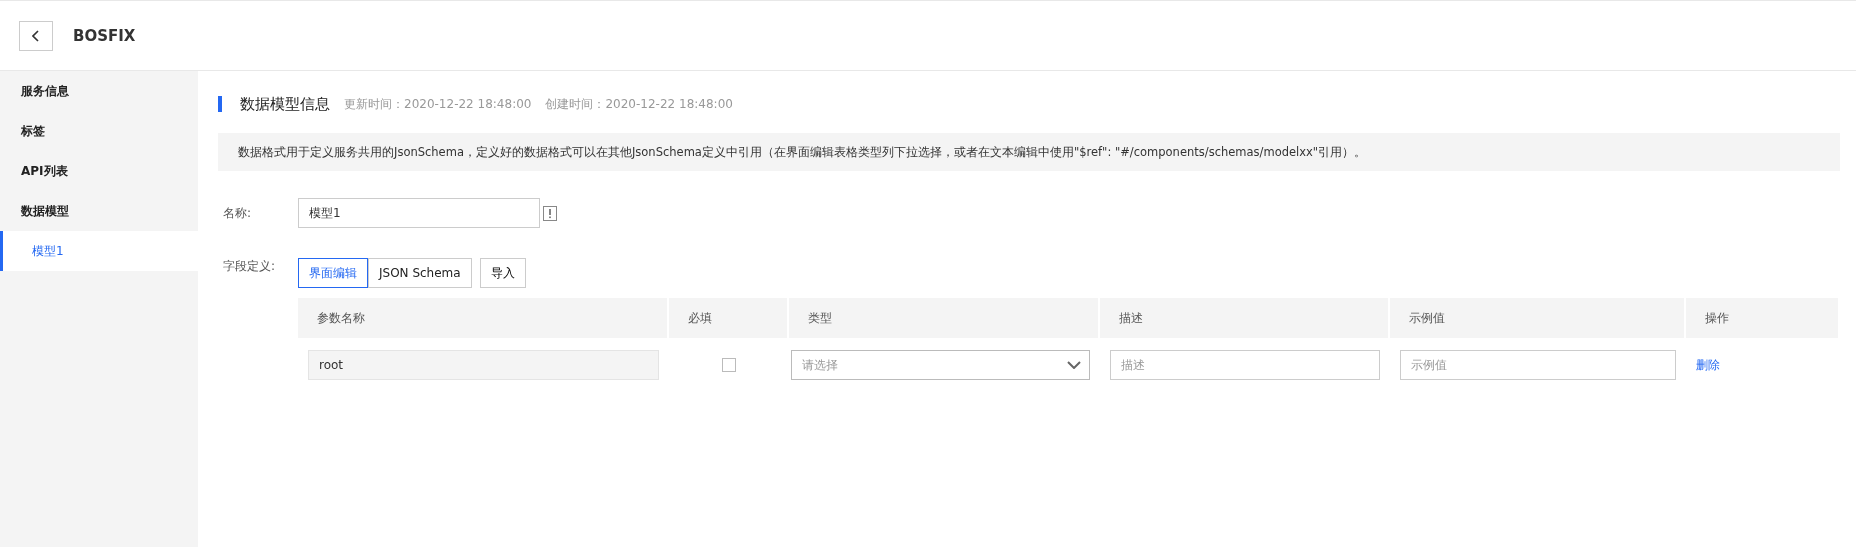  I want to click on name-input: 模型1, so click(419, 213).